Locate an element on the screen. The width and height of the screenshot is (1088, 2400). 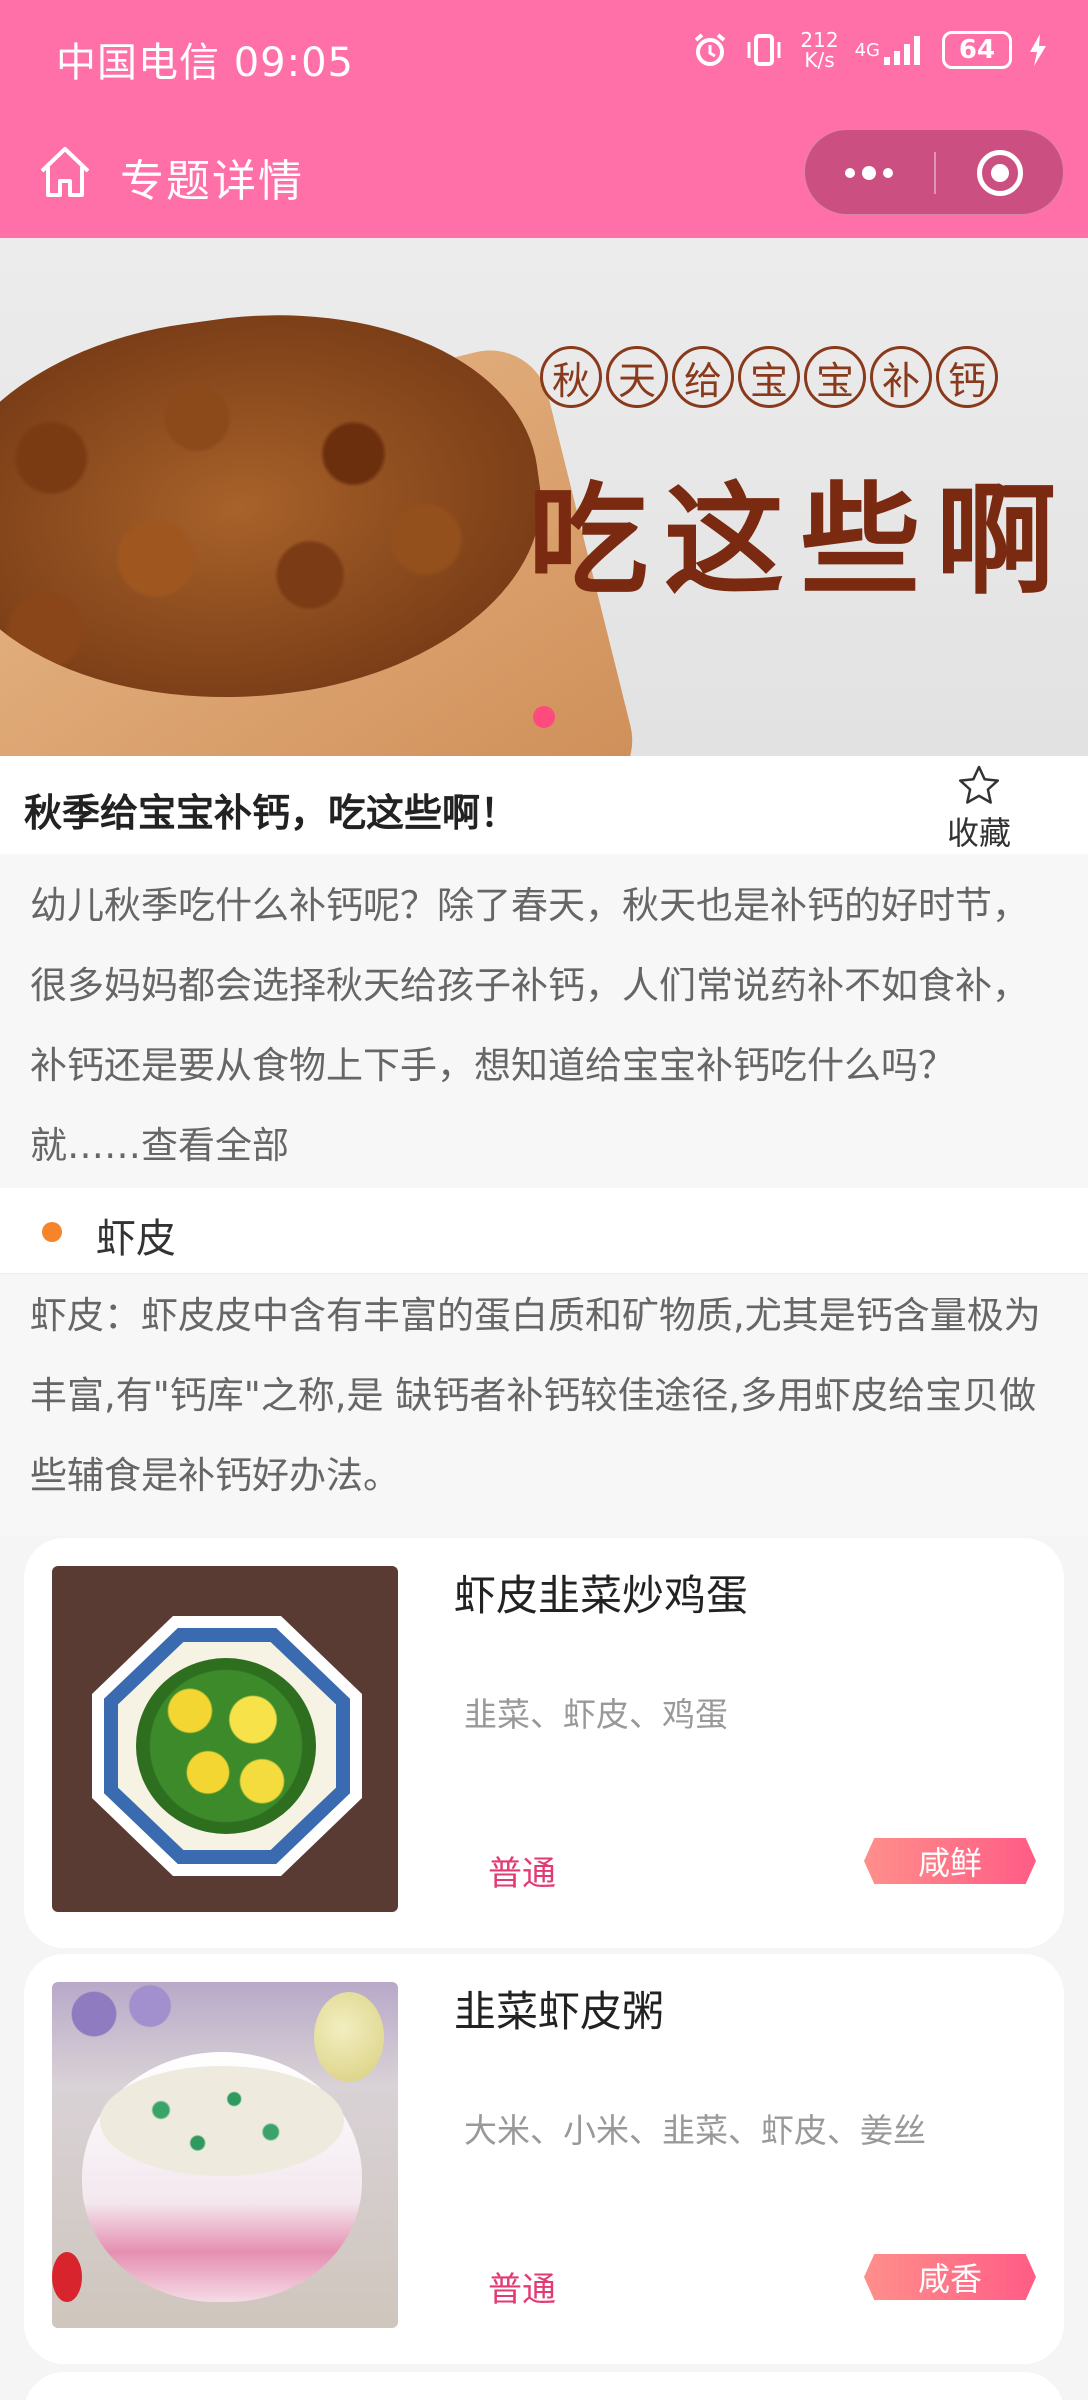
net-speed-value: 212 is located at coordinates (819, 40).